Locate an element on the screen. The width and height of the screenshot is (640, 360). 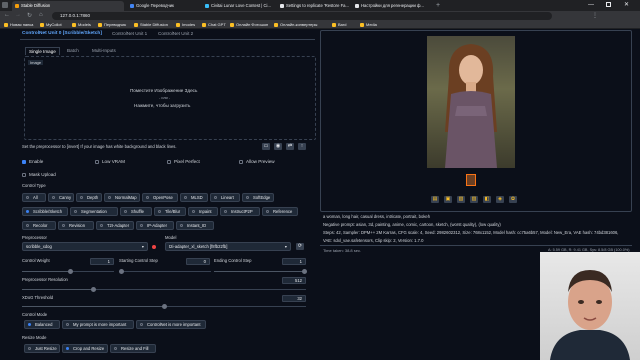
open-folder-icon: ▤ is located at coordinates (435, 199).